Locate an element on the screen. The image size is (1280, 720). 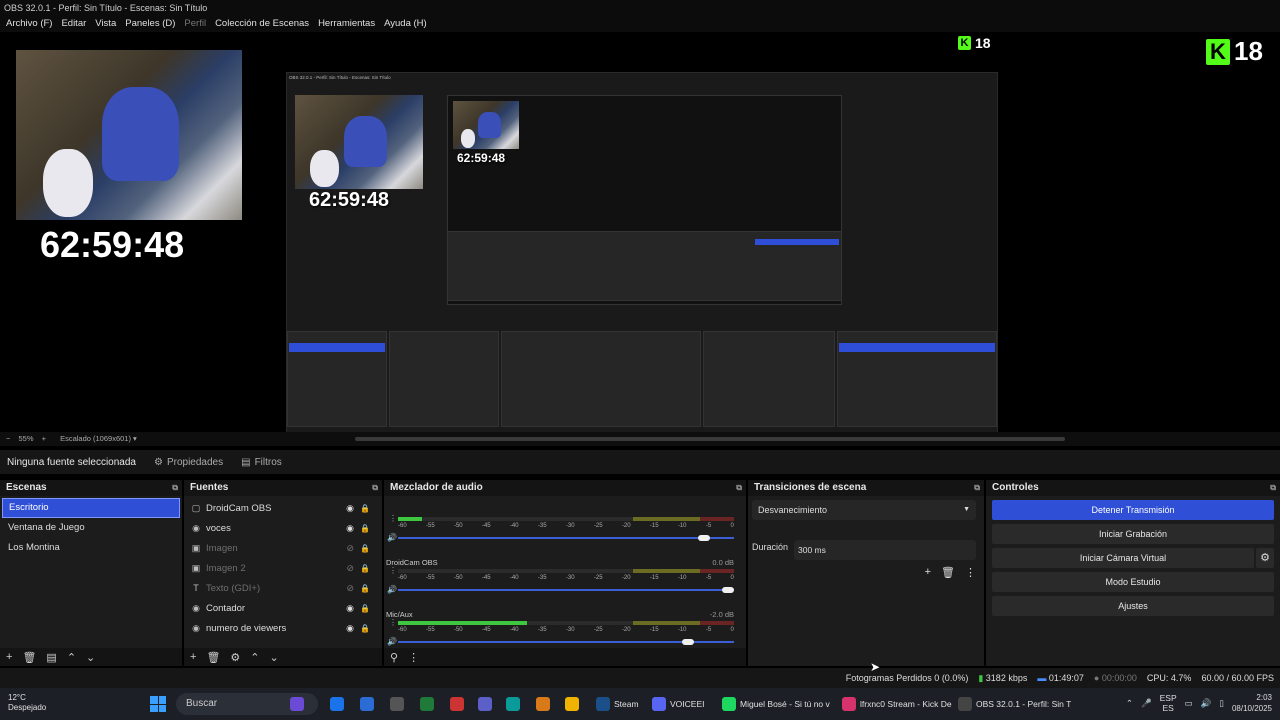
taskbar-app-button: Miguel Bosé - Si tú no v is located at coordinates (776, 704).